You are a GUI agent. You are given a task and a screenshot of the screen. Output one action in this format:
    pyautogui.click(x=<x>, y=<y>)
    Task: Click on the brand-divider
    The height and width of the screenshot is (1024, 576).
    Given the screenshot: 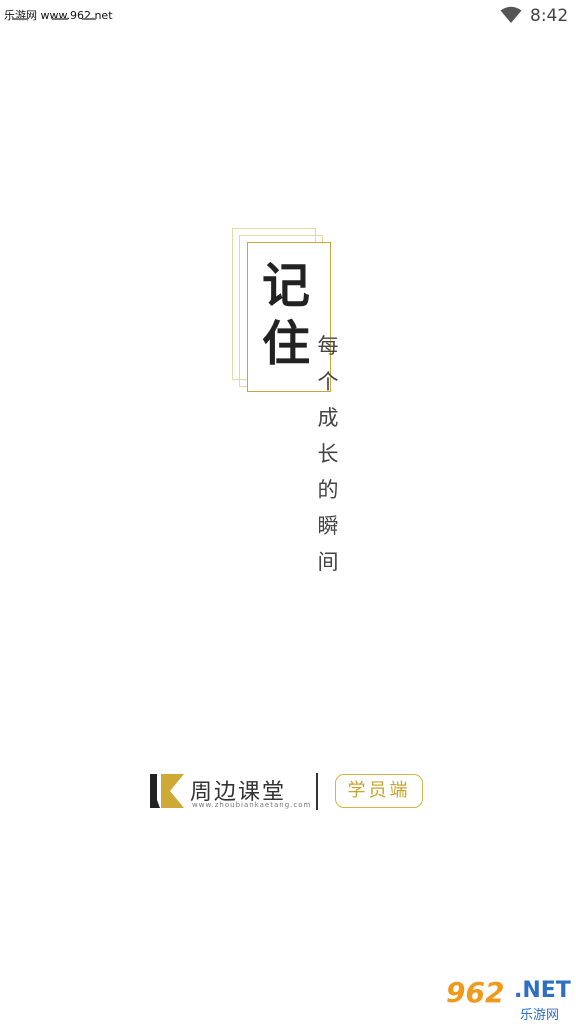 What is the action you would take?
    pyautogui.click(x=317, y=791)
    